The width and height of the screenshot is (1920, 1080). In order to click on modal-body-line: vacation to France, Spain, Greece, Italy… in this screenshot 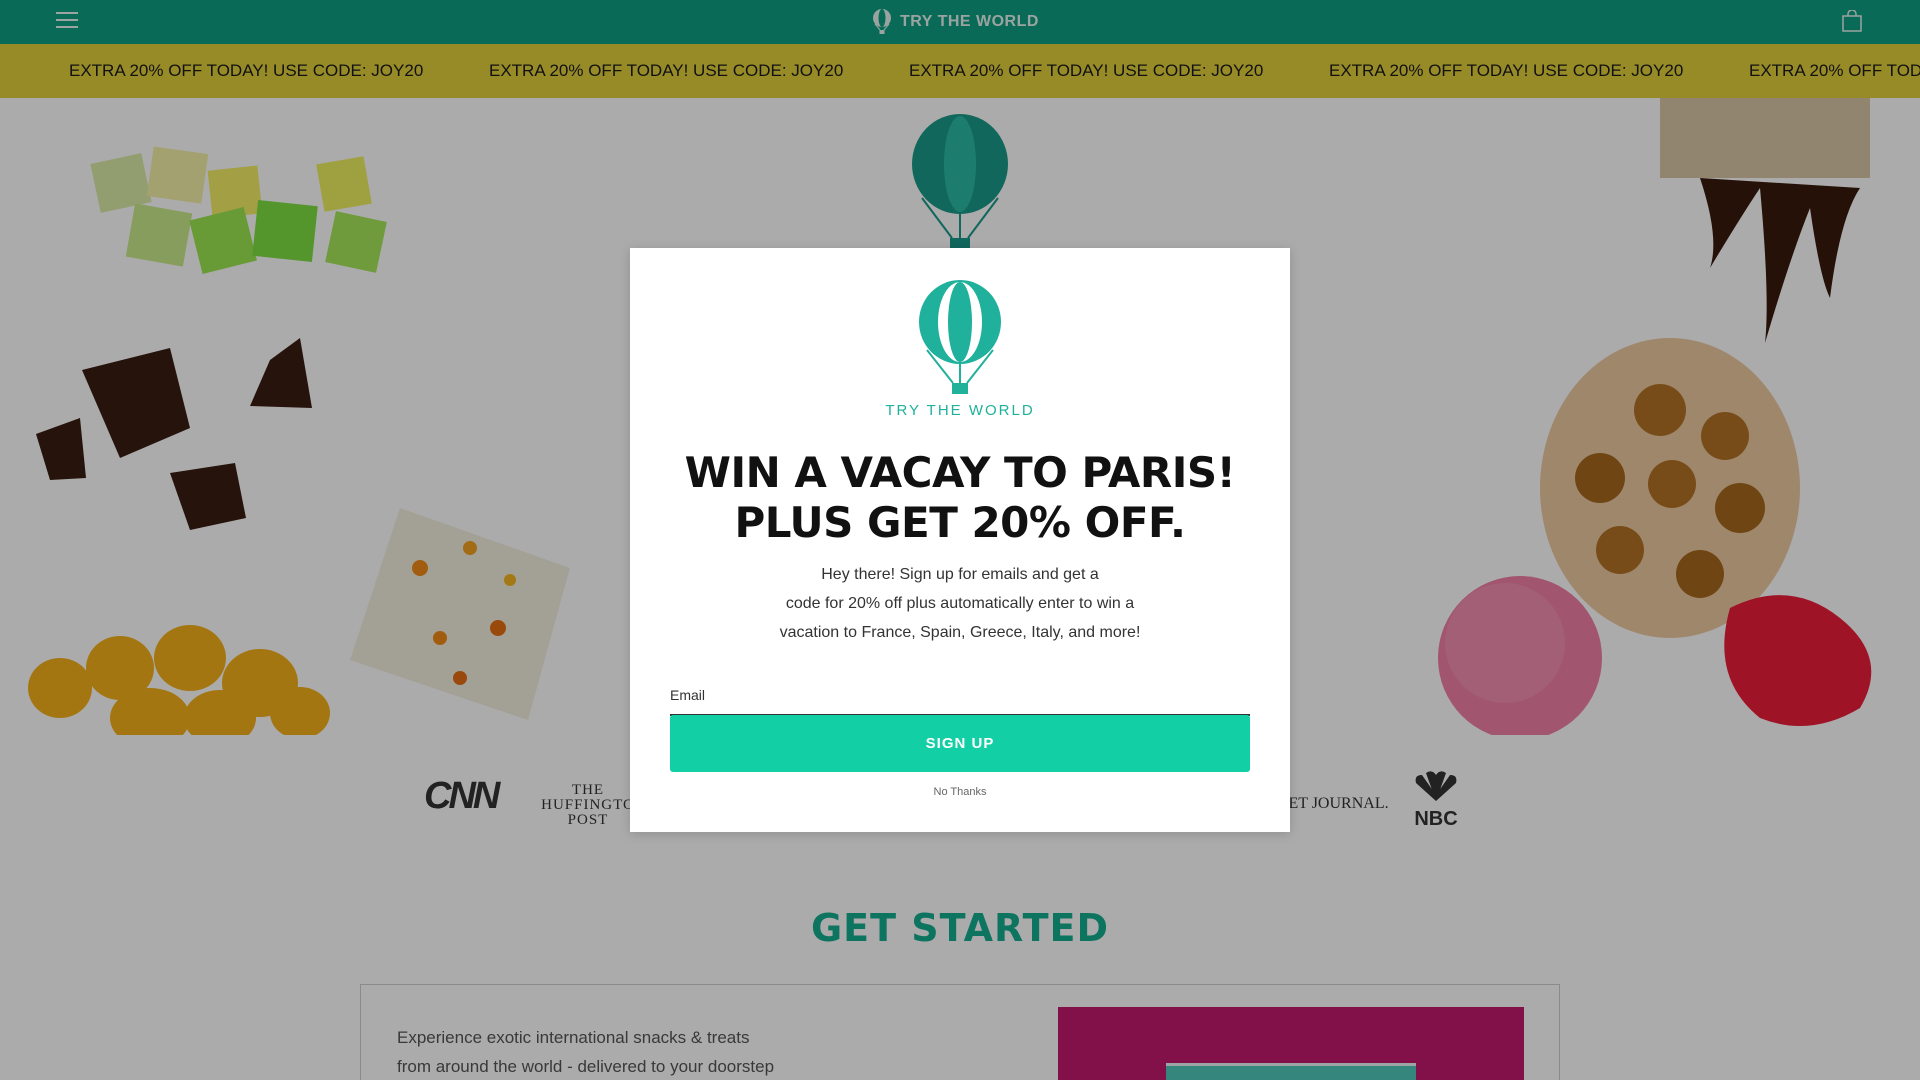, I will do `click(960, 632)`.